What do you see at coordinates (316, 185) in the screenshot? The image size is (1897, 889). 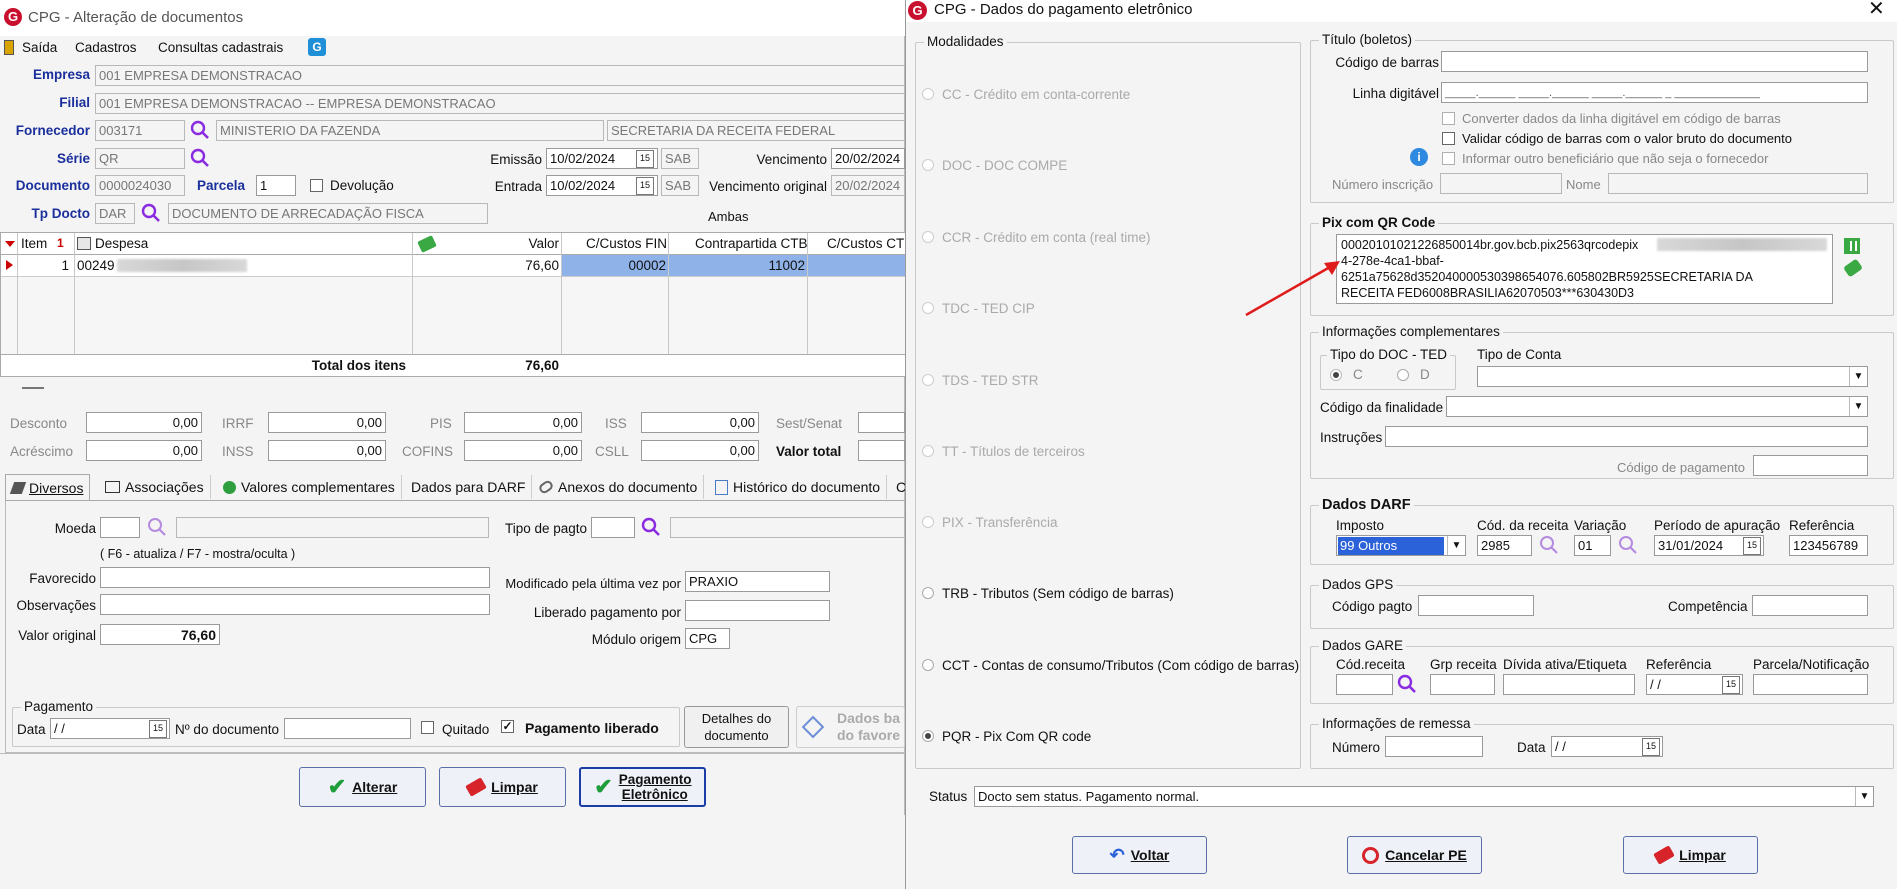 I see `devolucao-checkbox` at bounding box center [316, 185].